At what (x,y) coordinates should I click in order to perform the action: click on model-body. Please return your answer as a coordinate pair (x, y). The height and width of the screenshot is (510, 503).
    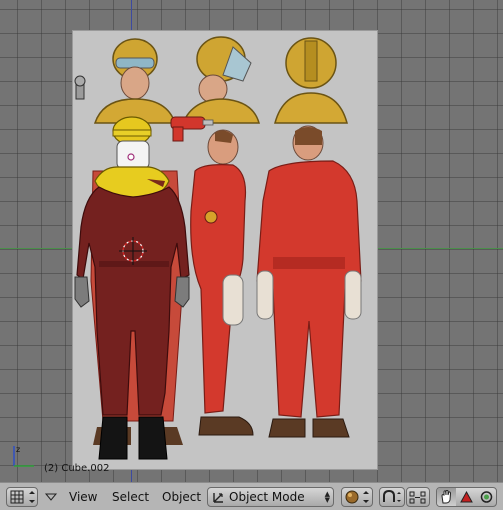
    Looking at the image, I should click on (133, 301).